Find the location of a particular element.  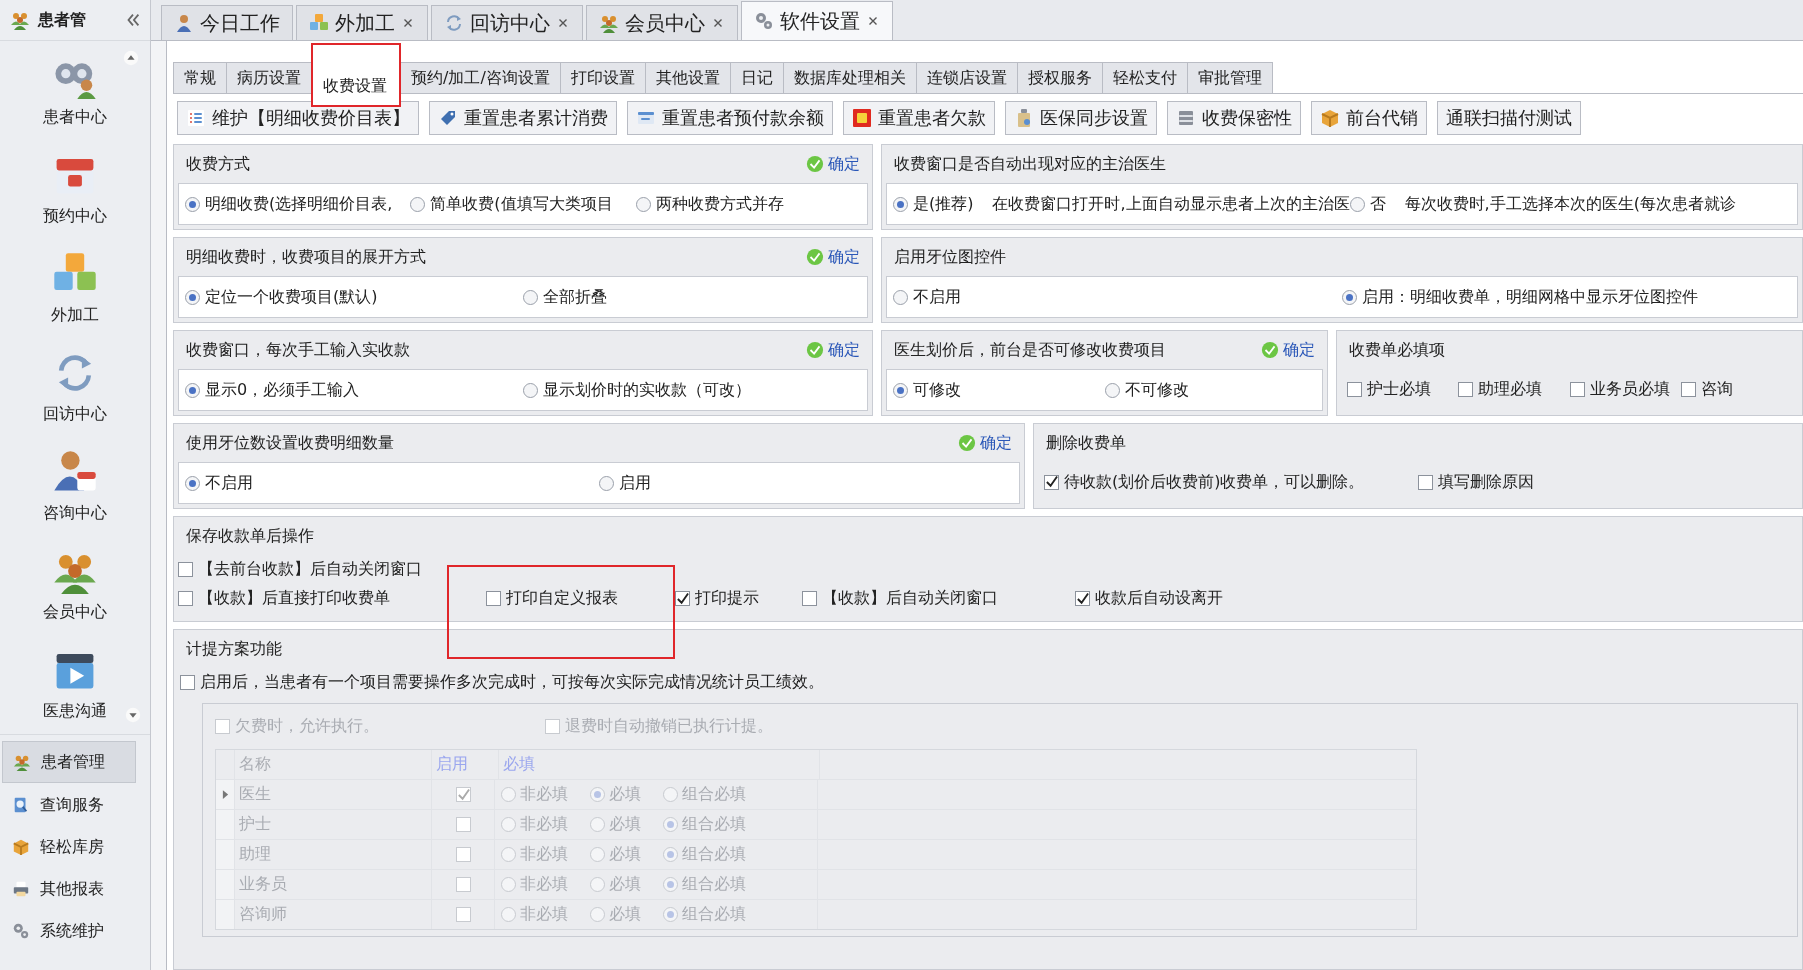

settings-tab: 其他设置 is located at coordinates (687, 77).